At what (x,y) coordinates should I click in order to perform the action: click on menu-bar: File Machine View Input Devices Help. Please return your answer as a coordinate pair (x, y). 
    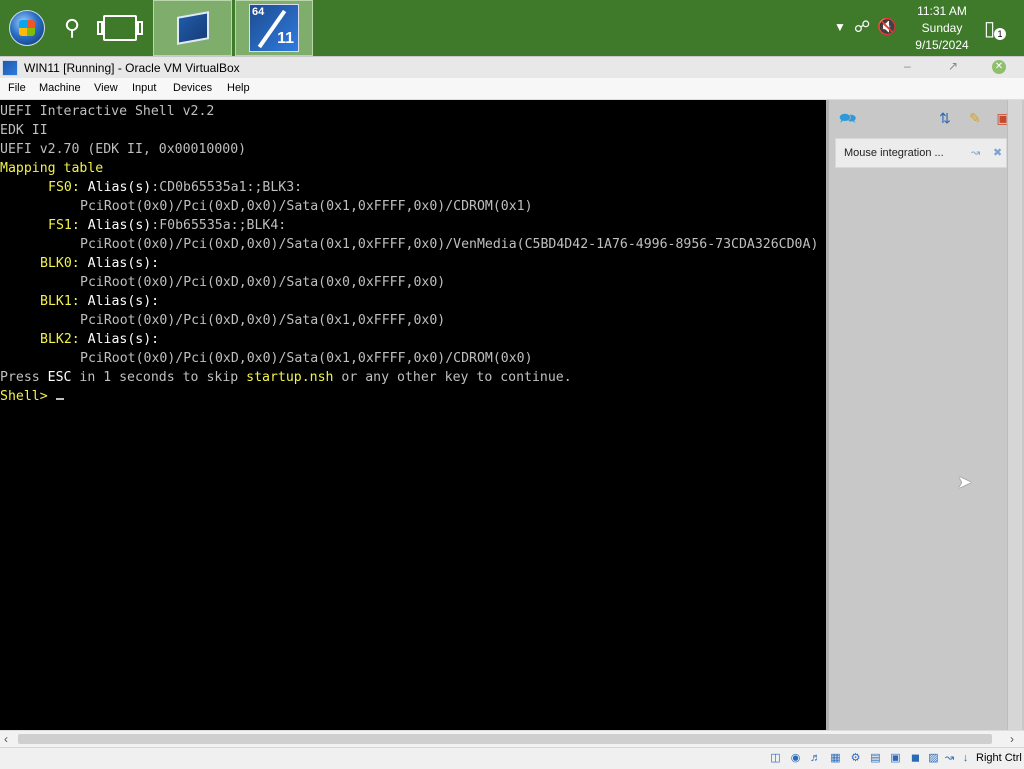
    Looking at the image, I should click on (512, 89).